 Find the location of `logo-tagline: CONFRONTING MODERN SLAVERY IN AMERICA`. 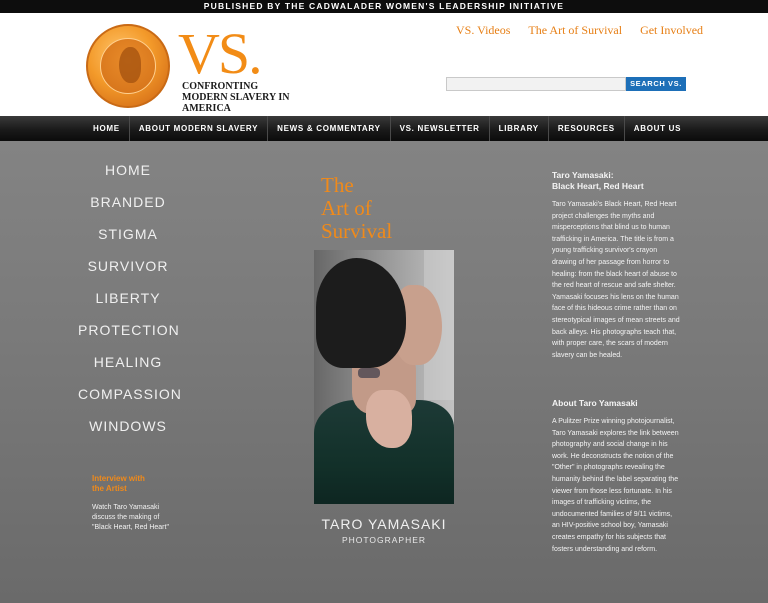

logo-tagline: CONFRONTING MODERN SLAVERY IN AMERICA is located at coordinates (236, 97).